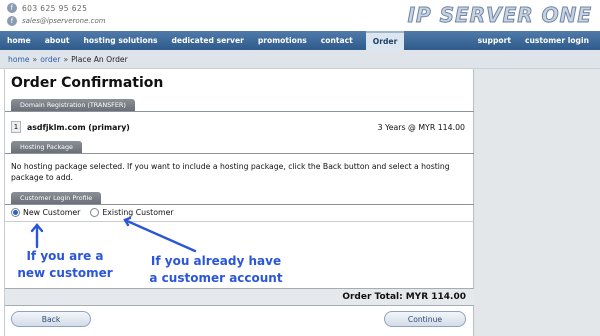 The height and width of the screenshot is (336, 600). What do you see at coordinates (65, 273) in the screenshot?
I see `annotation-text: new customer` at bounding box center [65, 273].